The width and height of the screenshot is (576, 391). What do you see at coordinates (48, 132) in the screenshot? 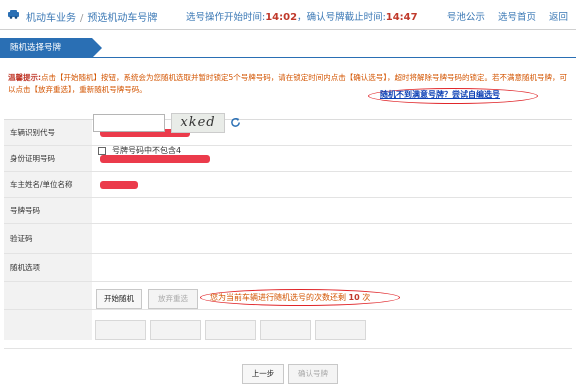
I see `vin-label: 车辆识别代号` at bounding box center [48, 132].